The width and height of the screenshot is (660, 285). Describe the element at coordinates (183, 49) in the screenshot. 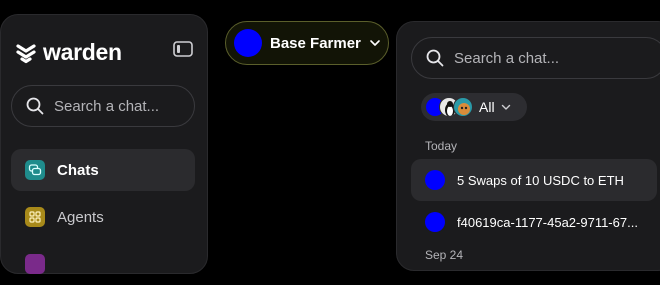

I see `sidebar-collapse-icon` at that location.